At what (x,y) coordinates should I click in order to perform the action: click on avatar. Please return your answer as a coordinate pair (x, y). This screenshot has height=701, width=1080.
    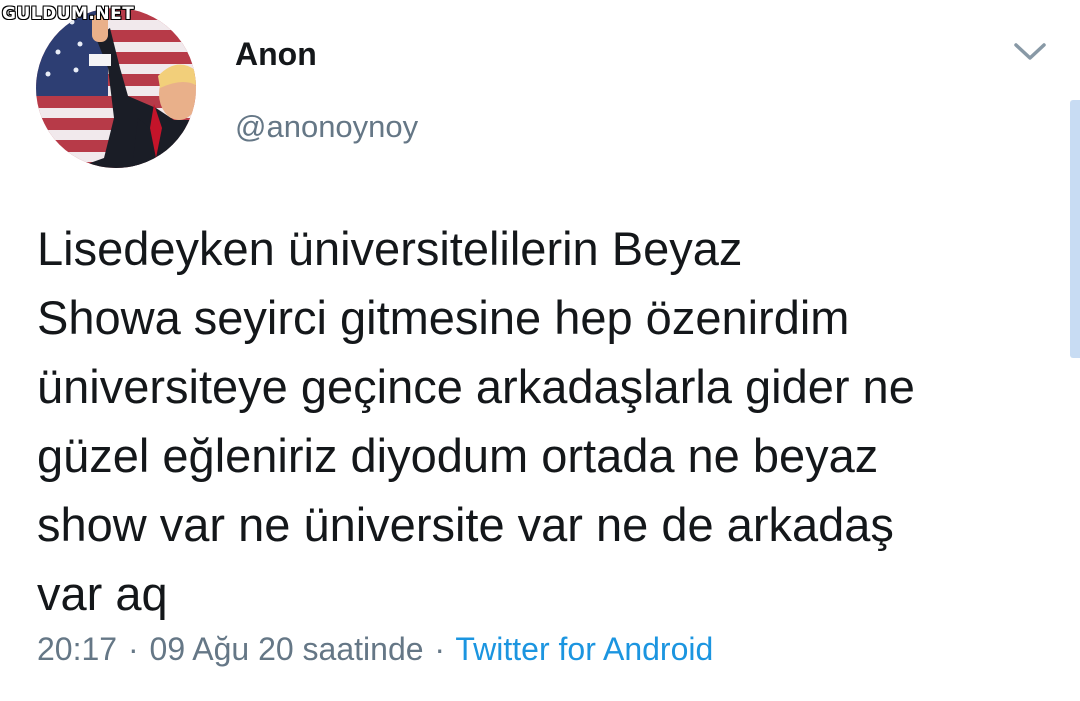
    Looking at the image, I should click on (116, 88).